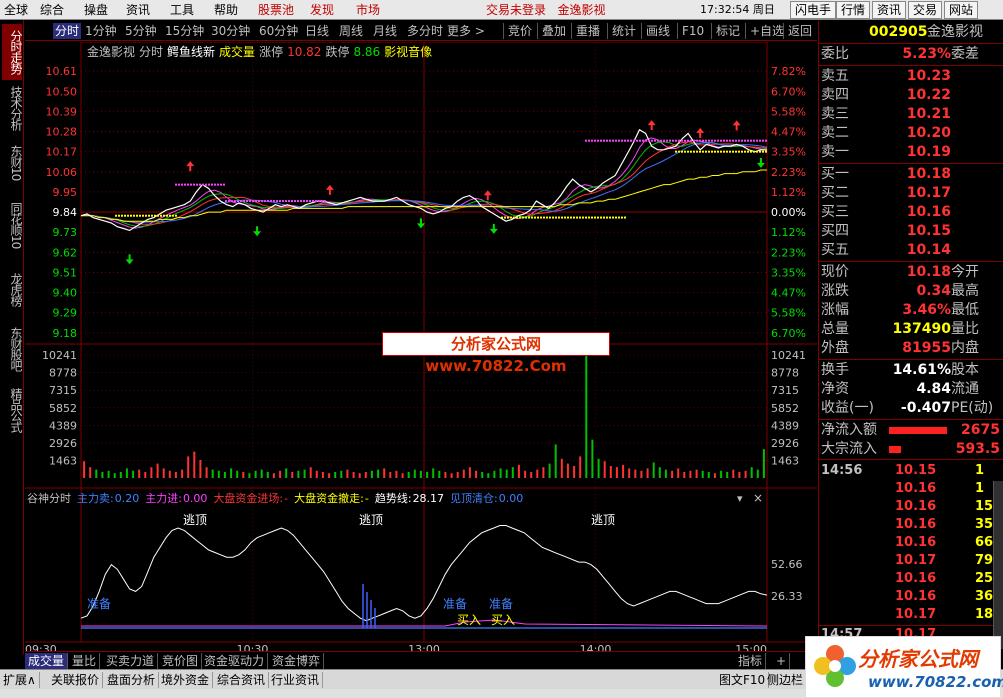 The image size is (1003, 698). I want to click on status-item-0: 扩展∧, so click(20, 680).